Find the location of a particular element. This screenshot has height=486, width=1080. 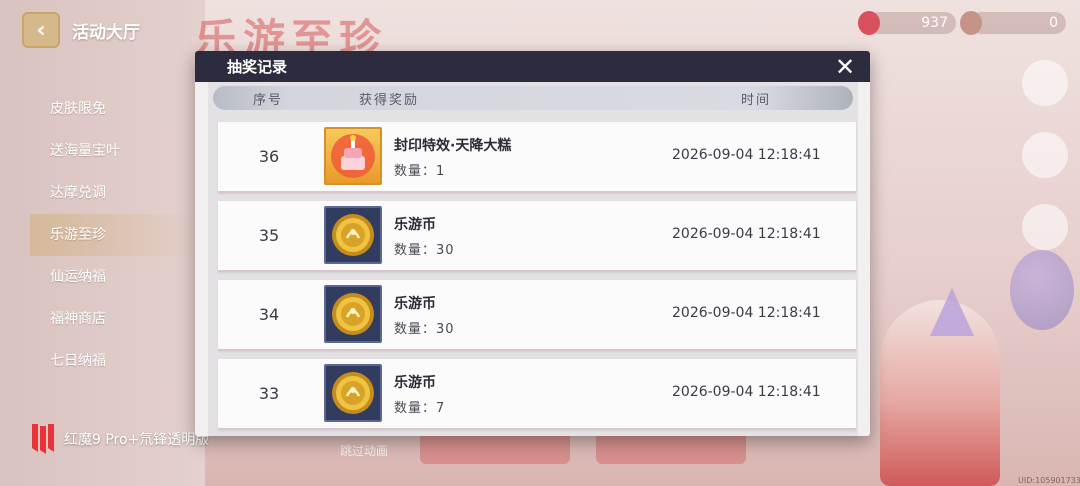

cake-effect-icon is located at coordinates (353, 156).